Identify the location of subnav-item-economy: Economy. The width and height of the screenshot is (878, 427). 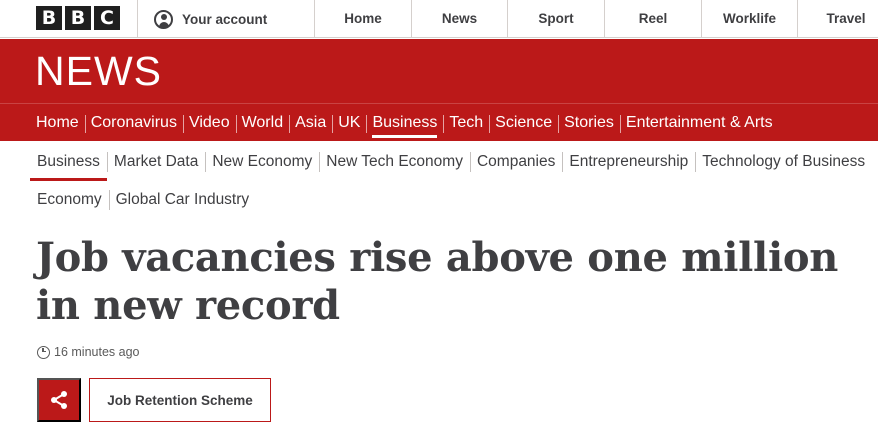
(69, 200).